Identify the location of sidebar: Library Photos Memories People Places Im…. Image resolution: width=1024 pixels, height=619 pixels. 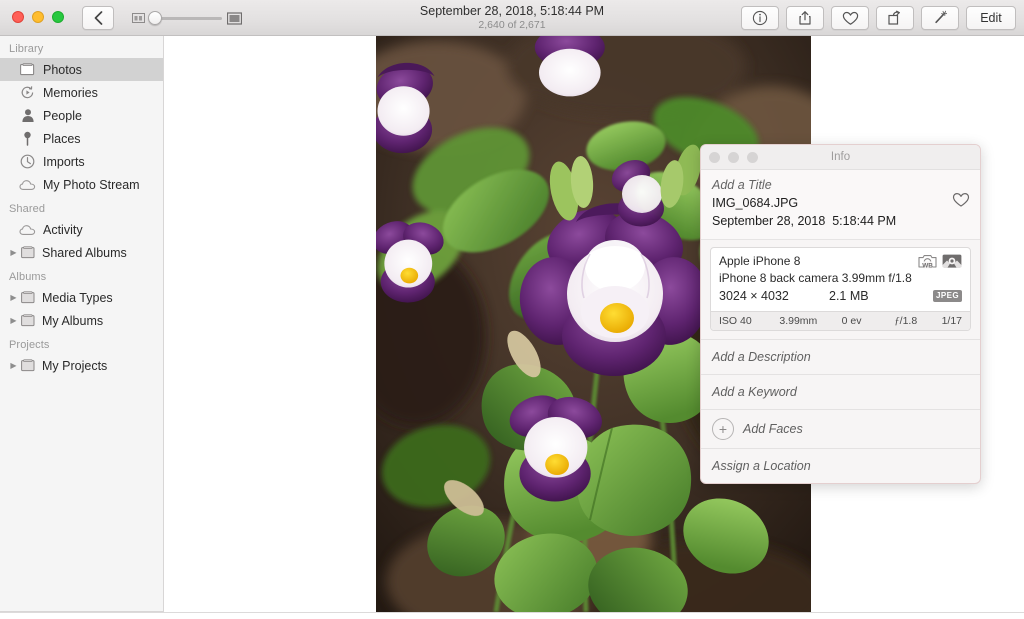
(82, 324).